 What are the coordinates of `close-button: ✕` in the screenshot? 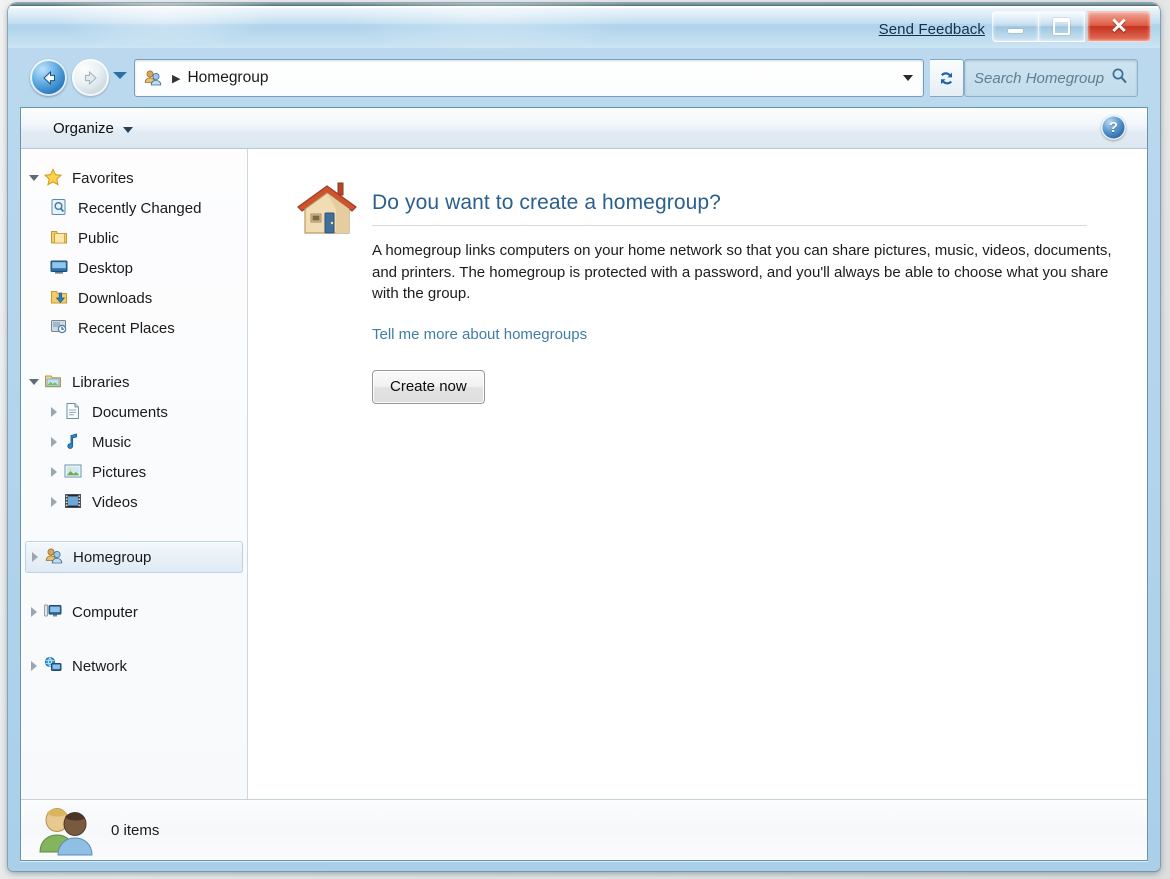 It's located at (1119, 26).